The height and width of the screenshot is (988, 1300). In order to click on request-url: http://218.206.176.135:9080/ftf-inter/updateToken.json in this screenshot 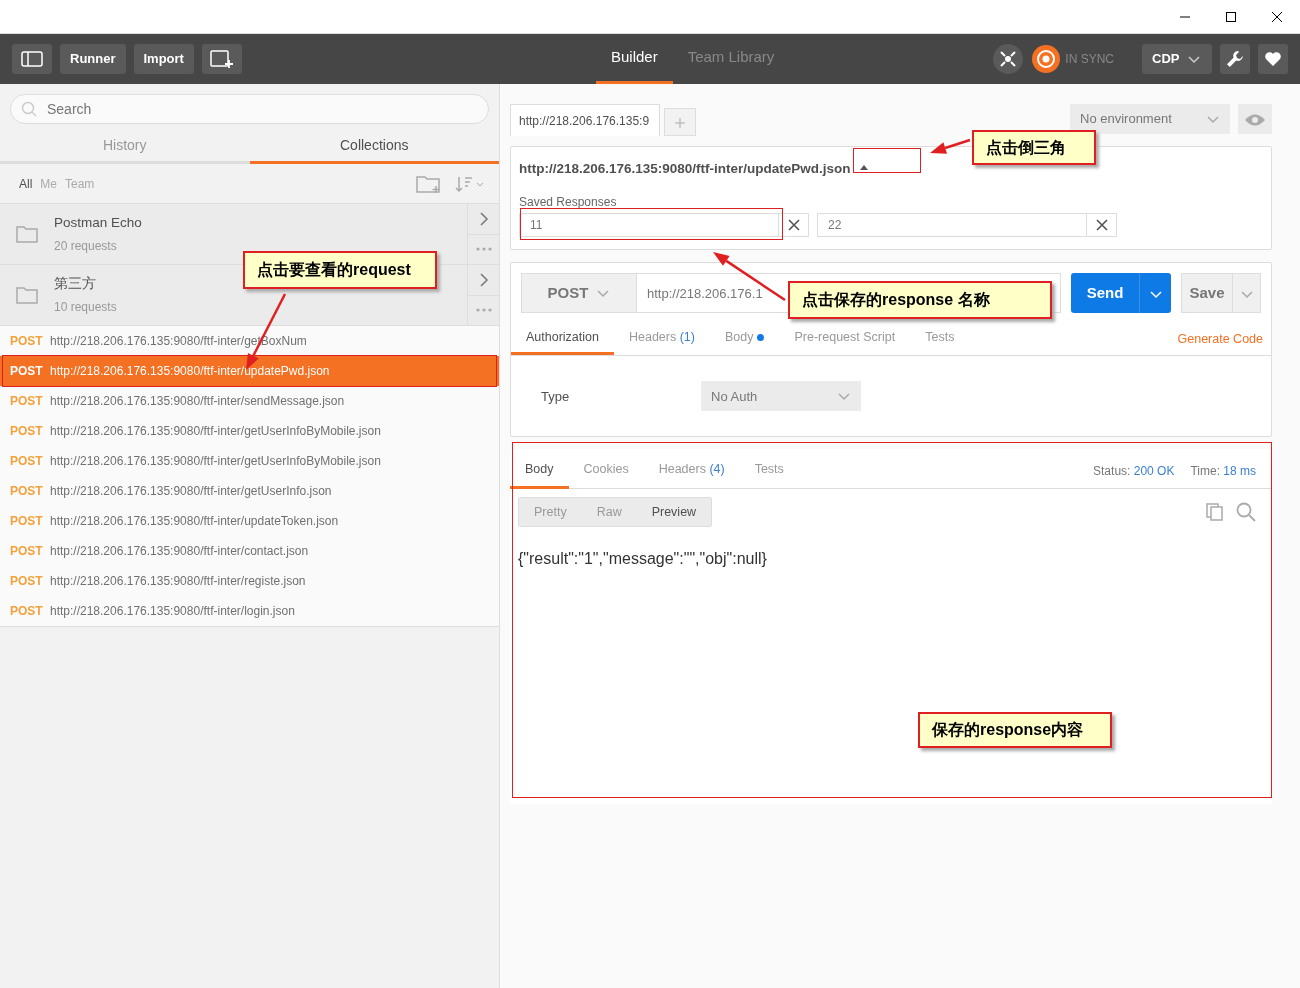, I will do `click(194, 521)`.